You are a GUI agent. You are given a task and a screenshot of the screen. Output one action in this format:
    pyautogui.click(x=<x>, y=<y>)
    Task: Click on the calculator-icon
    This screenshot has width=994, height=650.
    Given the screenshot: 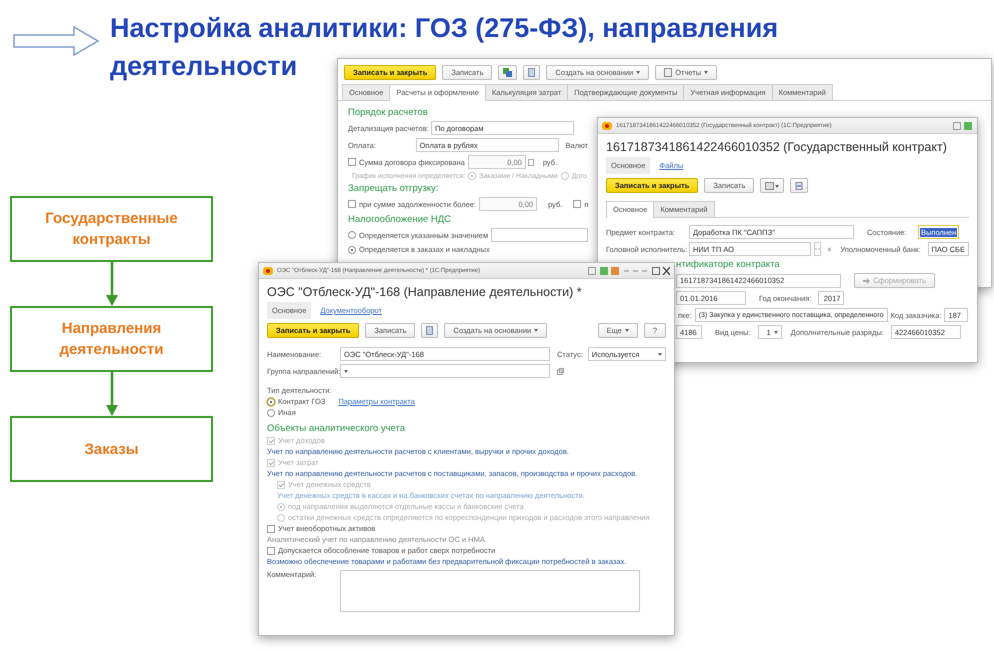 What is the action you would take?
    pyautogui.click(x=531, y=162)
    